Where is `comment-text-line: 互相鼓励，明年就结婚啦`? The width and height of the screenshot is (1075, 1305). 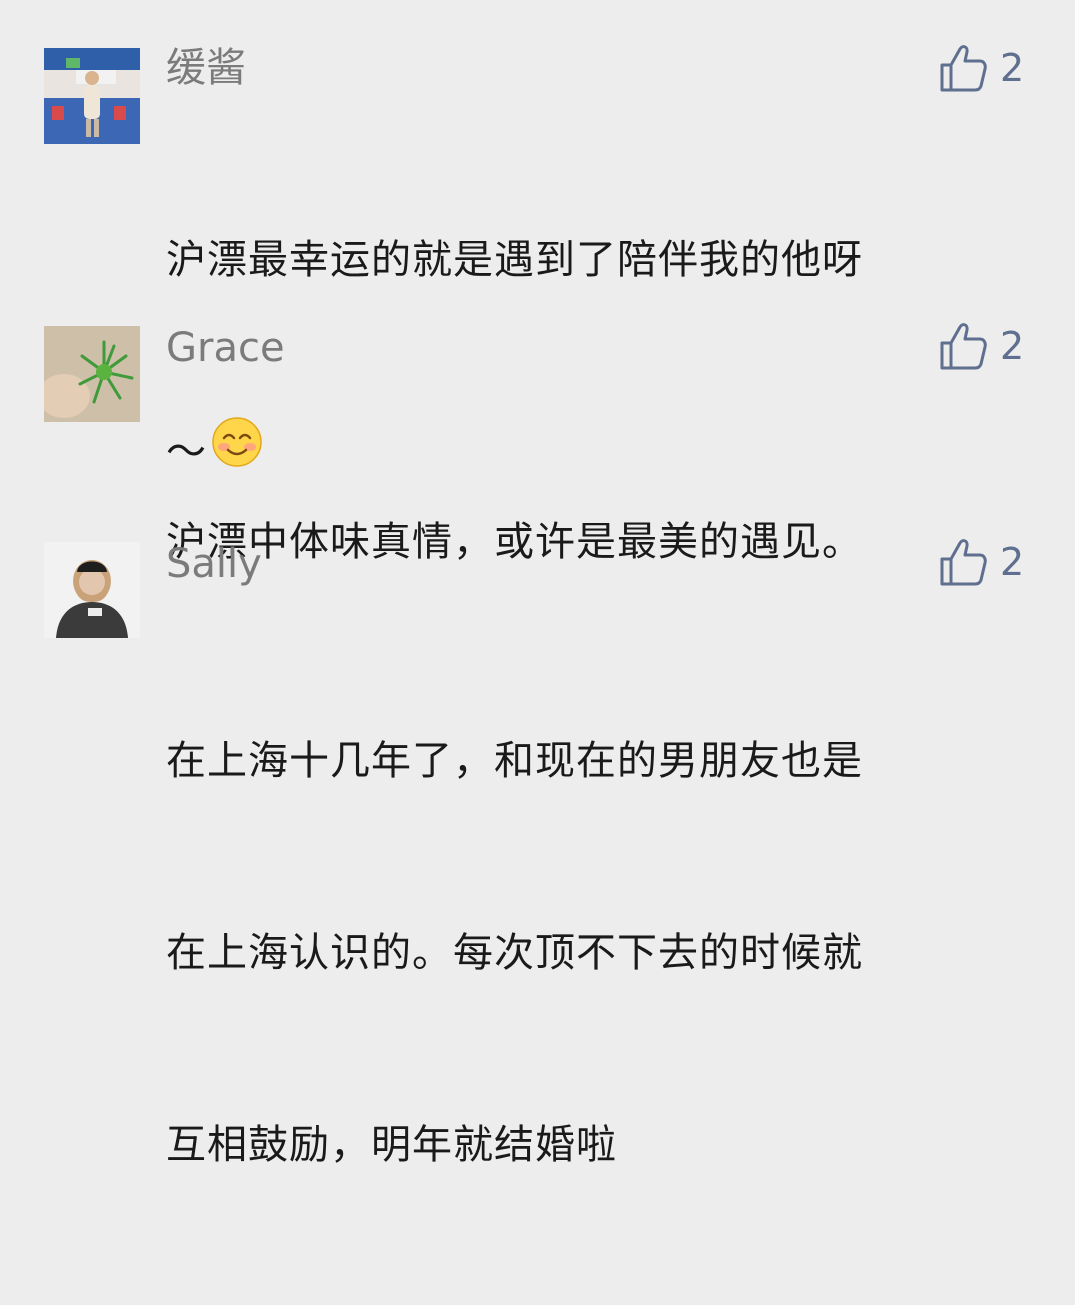 comment-text-line: 互相鼓励，明年就结婚啦 is located at coordinates (391, 1145).